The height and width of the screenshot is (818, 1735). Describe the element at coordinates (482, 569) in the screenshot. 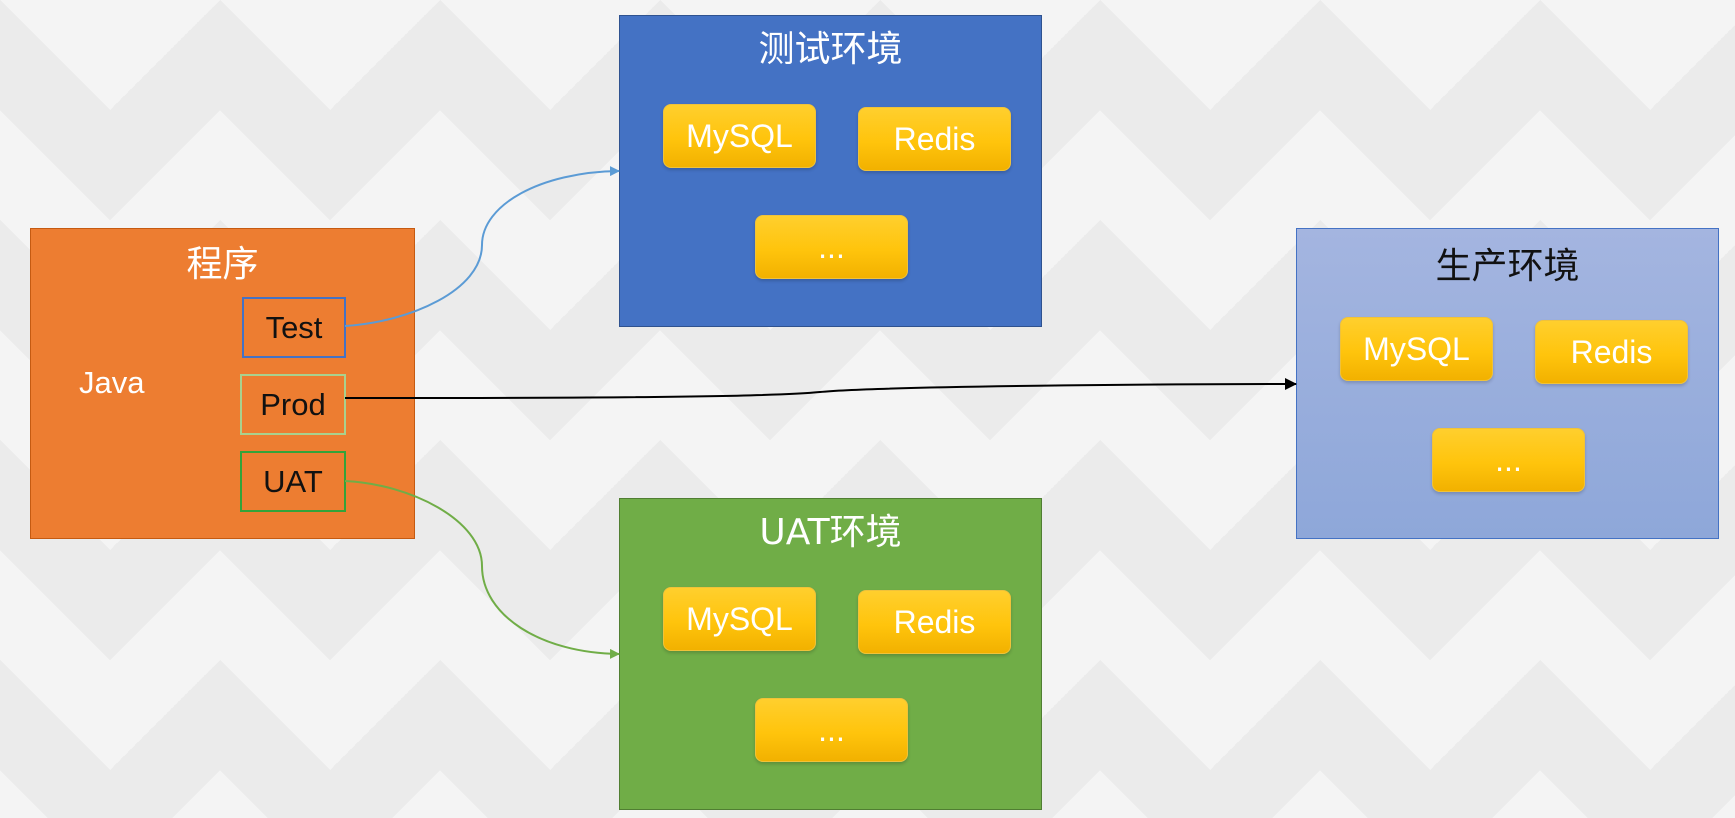

I see `uat-link-arrow` at that location.